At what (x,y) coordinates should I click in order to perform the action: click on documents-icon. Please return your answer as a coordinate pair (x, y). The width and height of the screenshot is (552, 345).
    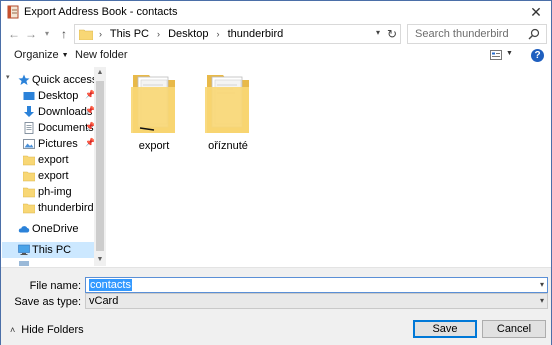
    Looking at the image, I should click on (29, 128).